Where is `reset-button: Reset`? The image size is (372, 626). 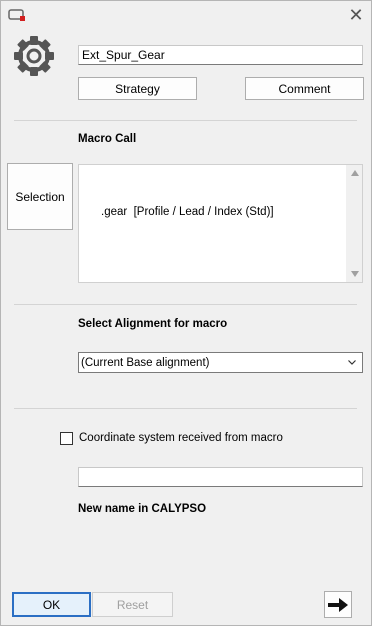
reset-button: Reset is located at coordinates (132, 604).